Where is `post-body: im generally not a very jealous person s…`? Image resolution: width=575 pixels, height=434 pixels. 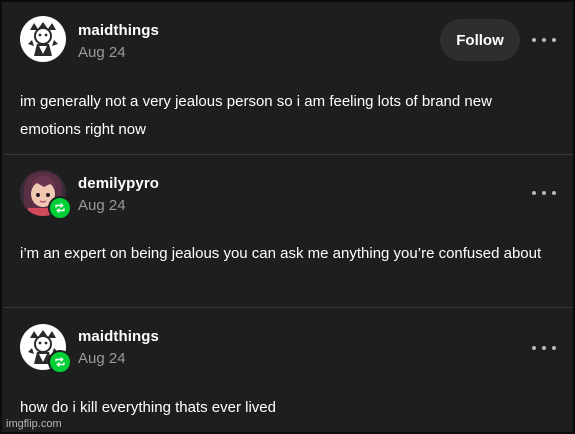
post-body: im generally not a very jealous person s… is located at coordinates (256, 115).